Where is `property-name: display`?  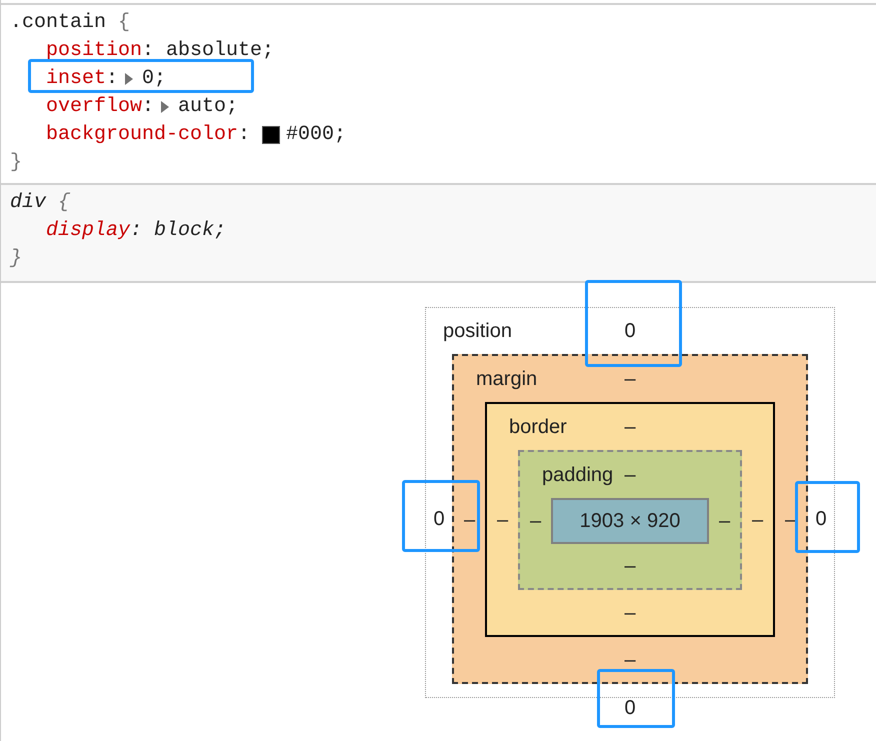 property-name: display is located at coordinates (88, 231).